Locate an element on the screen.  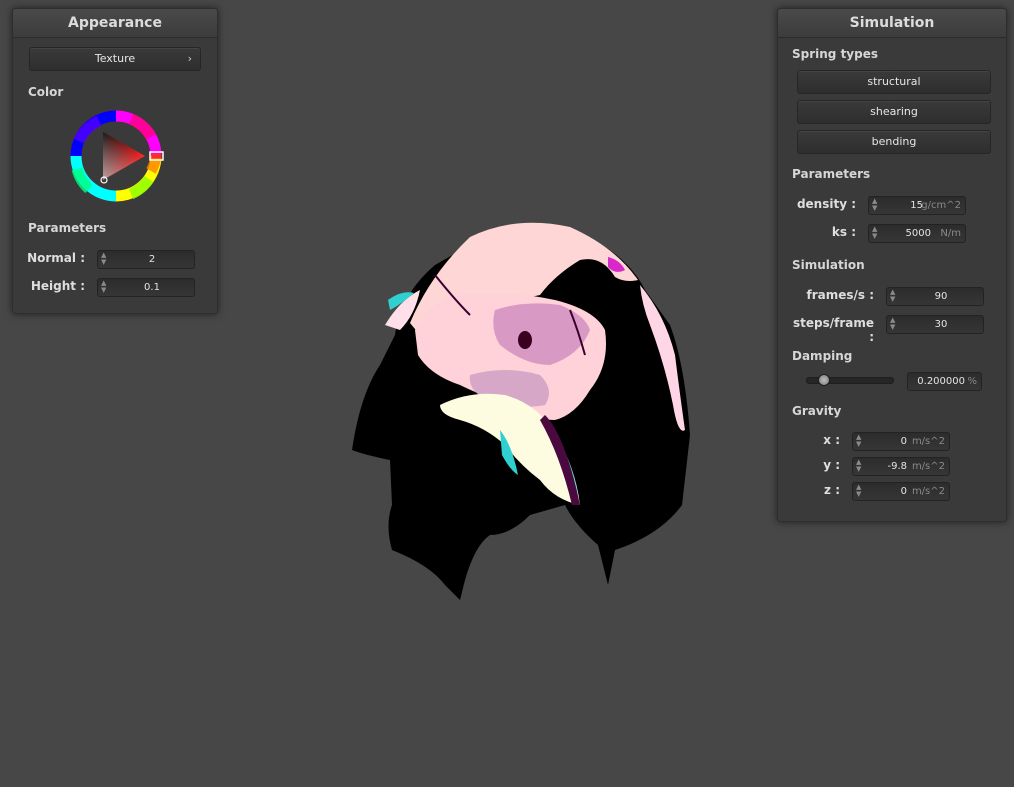
steps-value: 30 is located at coordinates (941, 324).